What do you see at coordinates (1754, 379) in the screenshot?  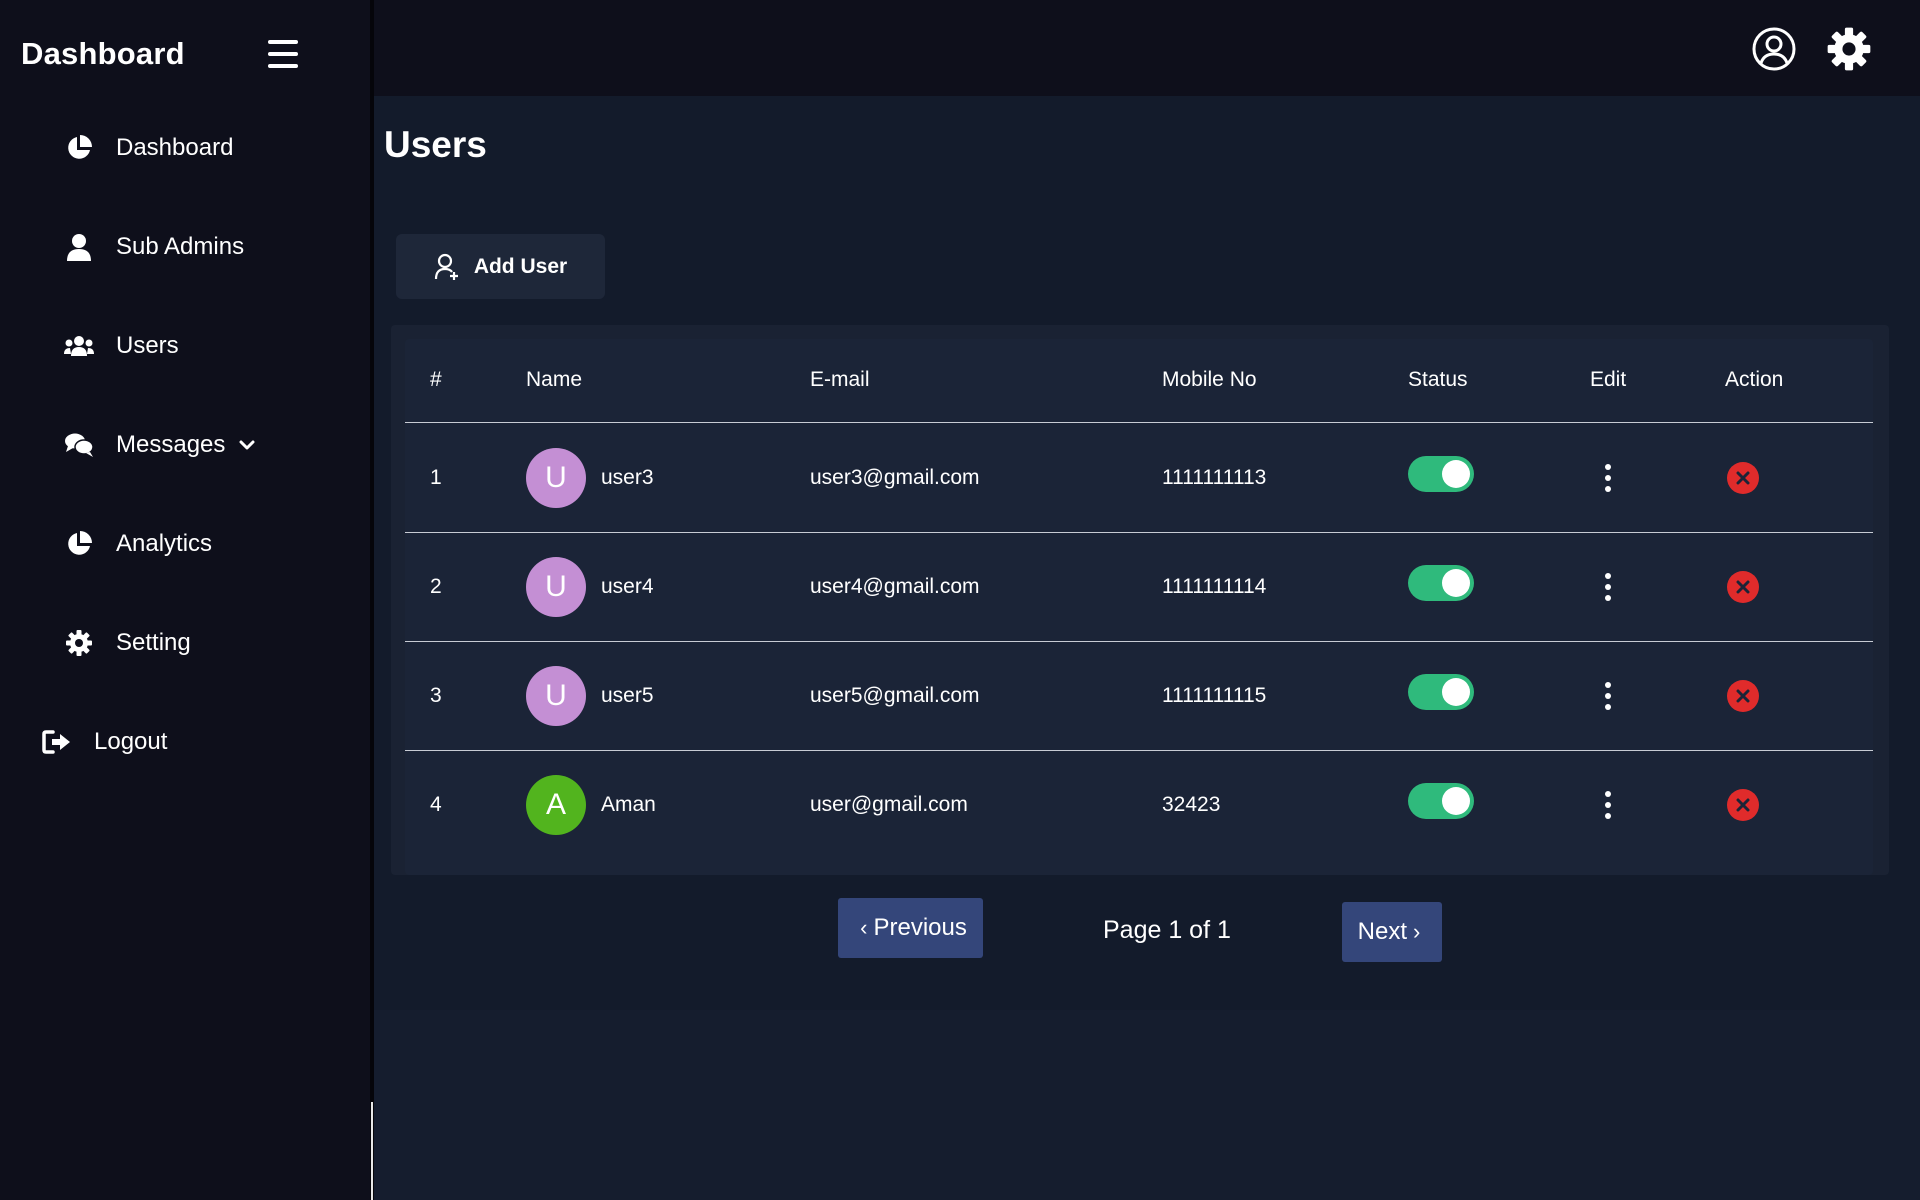 I see `column-header-action: Action` at bounding box center [1754, 379].